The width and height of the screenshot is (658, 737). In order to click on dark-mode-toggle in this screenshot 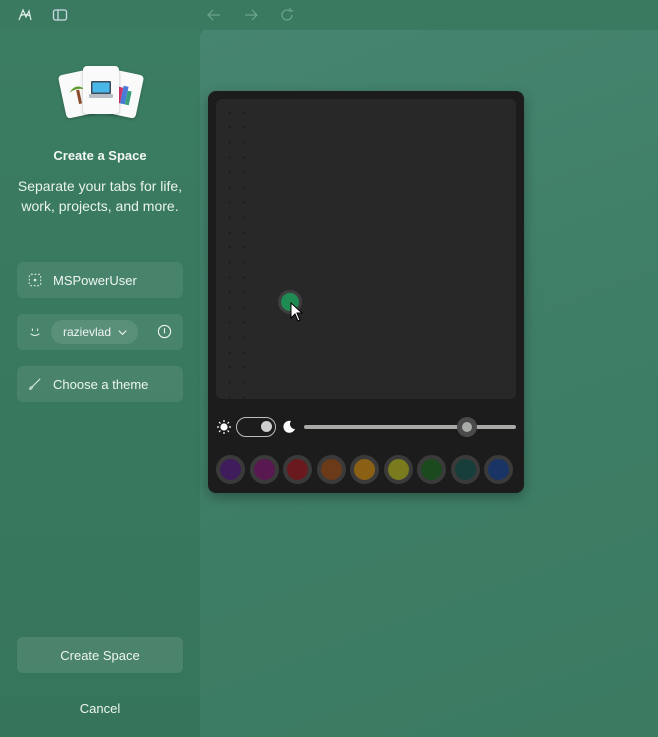, I will do `click(256, 427)`.